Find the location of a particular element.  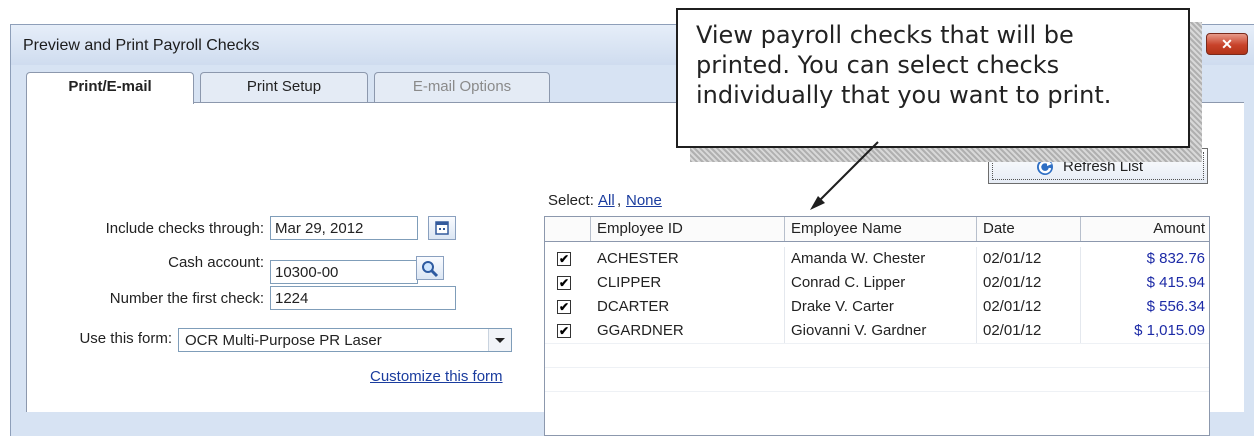

tab-print-email: Print/E-mail is located at coordinates (110, 88).